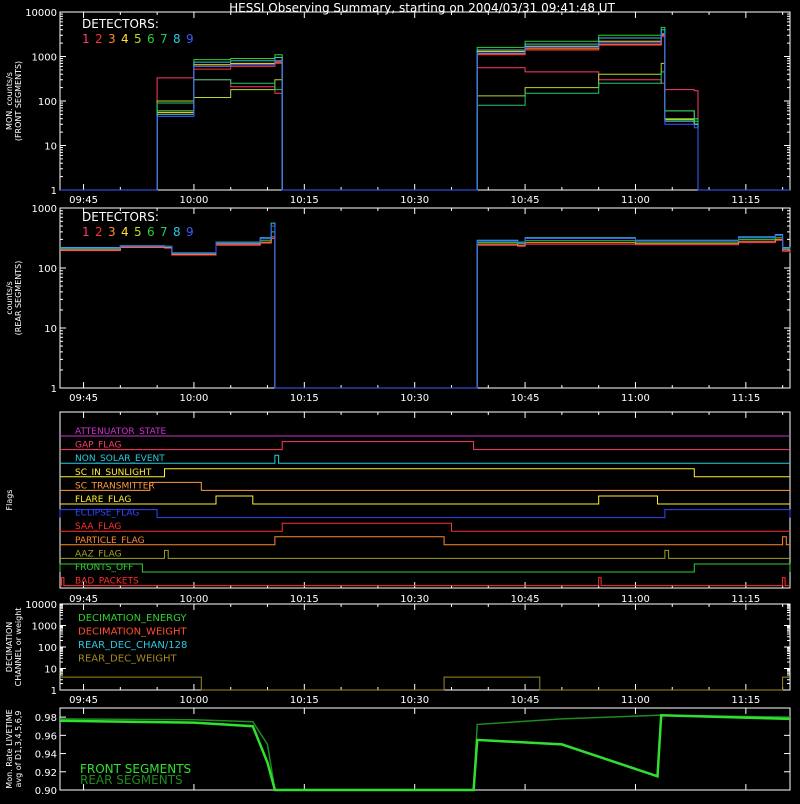  What do you see at coordinates (50, 329) in the screenshot?
I see `rear-ytick-label: 10` at bounding box center [50, 329].